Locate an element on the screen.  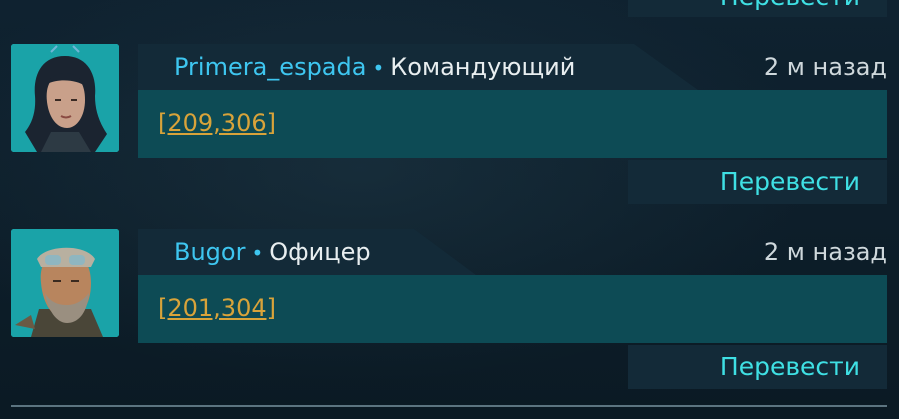
divider is located at coordinates (449, 406).